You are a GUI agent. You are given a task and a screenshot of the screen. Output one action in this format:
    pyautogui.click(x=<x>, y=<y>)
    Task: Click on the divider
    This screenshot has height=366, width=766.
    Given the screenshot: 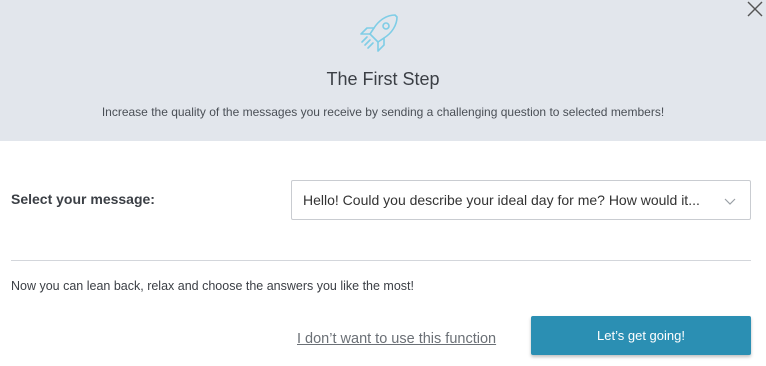 What is the action you would take?
    pyautogui.click(x=381, y=260)
    